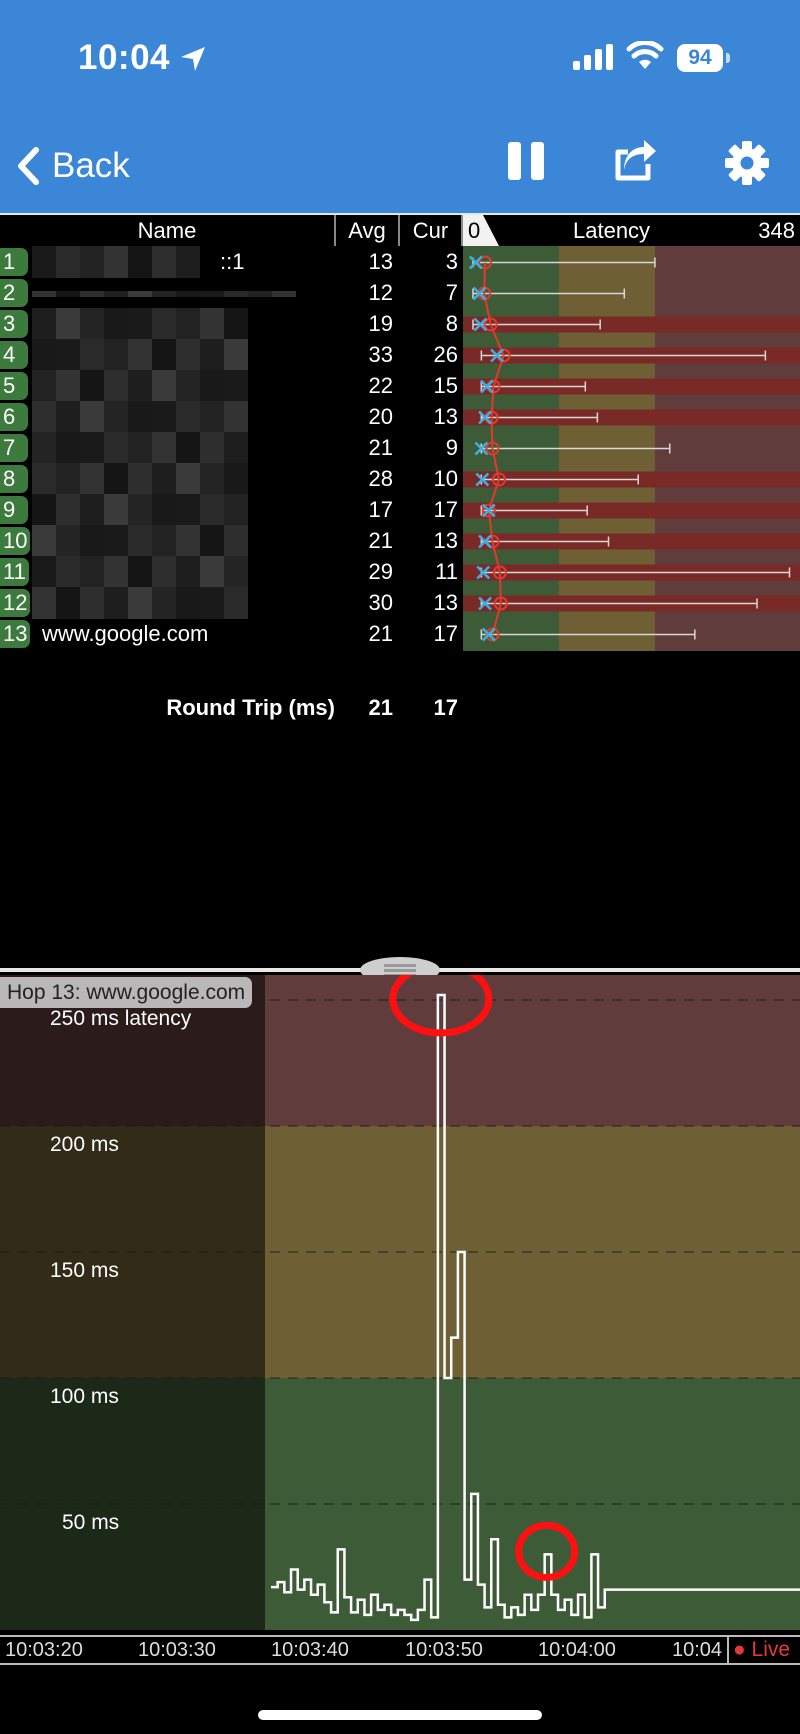 This screenshot has height=1734, width=800. I want to click on table-row: 6 20 13, so click(231, 417).